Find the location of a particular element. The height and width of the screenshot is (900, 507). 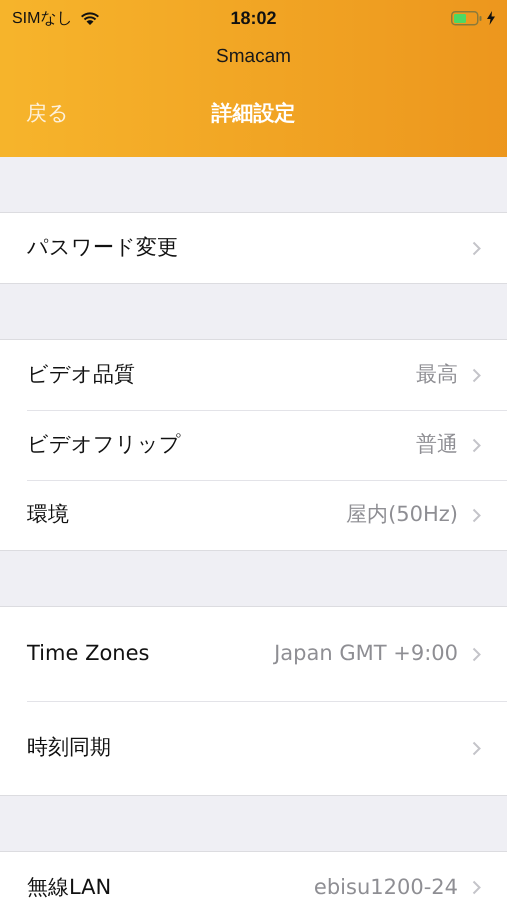

row-label: パスワード変更 is located at coordinates (102, 248).